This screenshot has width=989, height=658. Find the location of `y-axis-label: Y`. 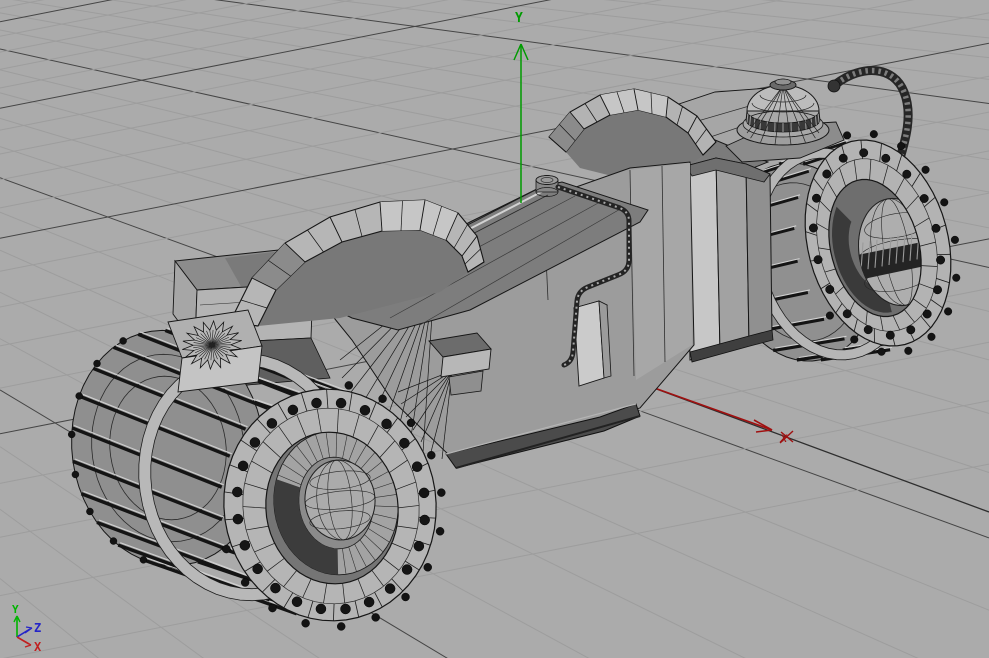

y-axis-label: Y is located at coordinates (519, 18).